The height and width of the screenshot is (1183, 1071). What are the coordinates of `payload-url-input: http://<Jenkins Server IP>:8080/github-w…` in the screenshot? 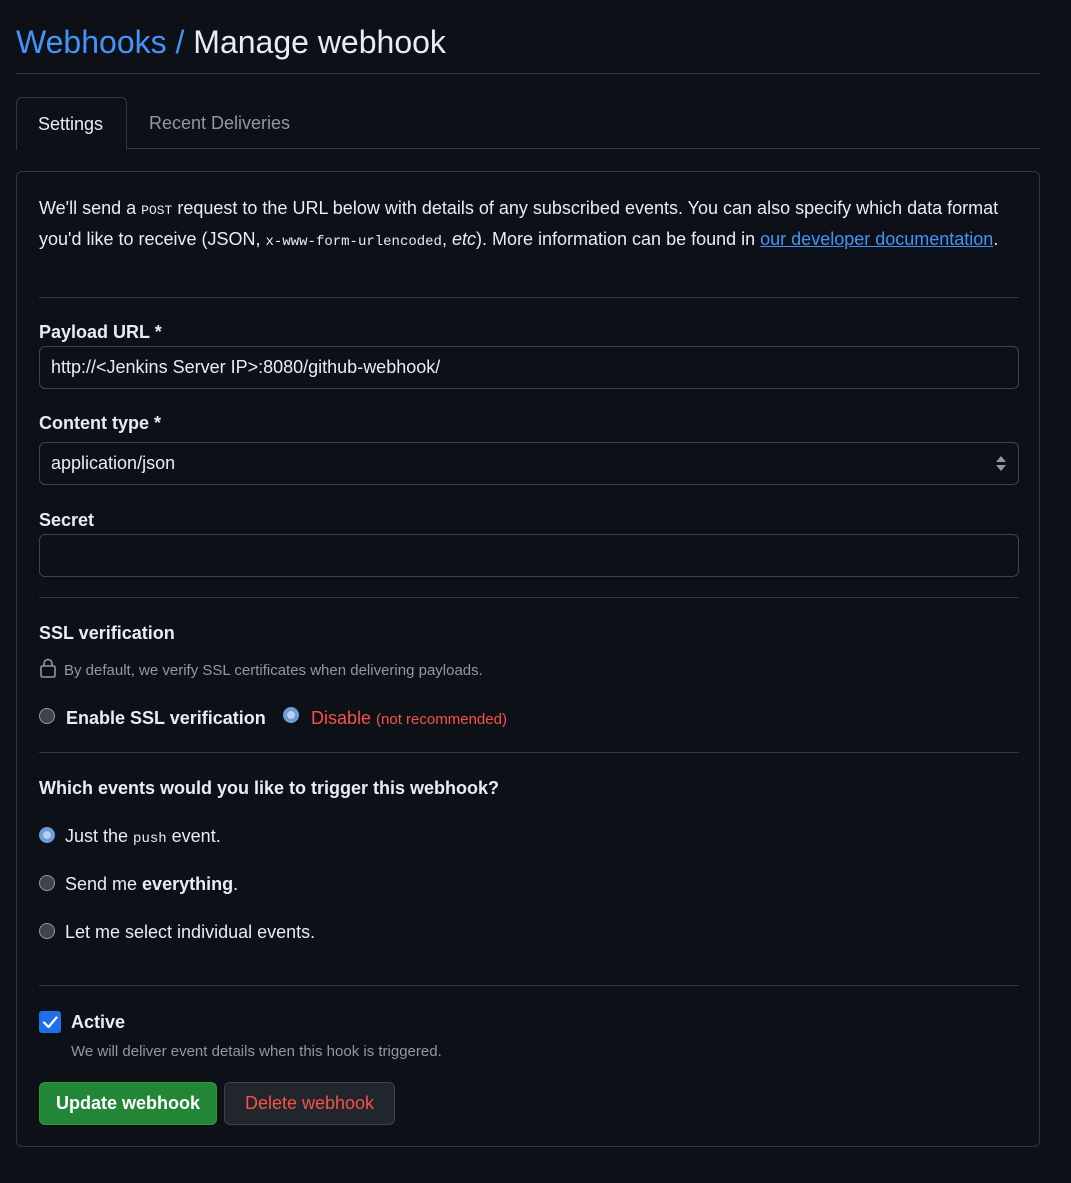 It's located at (529, 367).